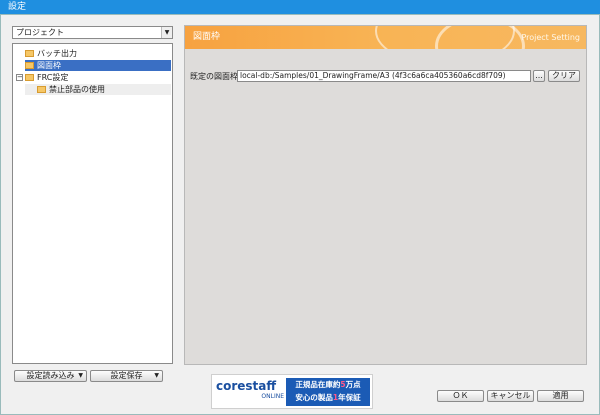 This screenshot has height=415, width=600. I want to click on window-title: 設定, so click(300, 7).